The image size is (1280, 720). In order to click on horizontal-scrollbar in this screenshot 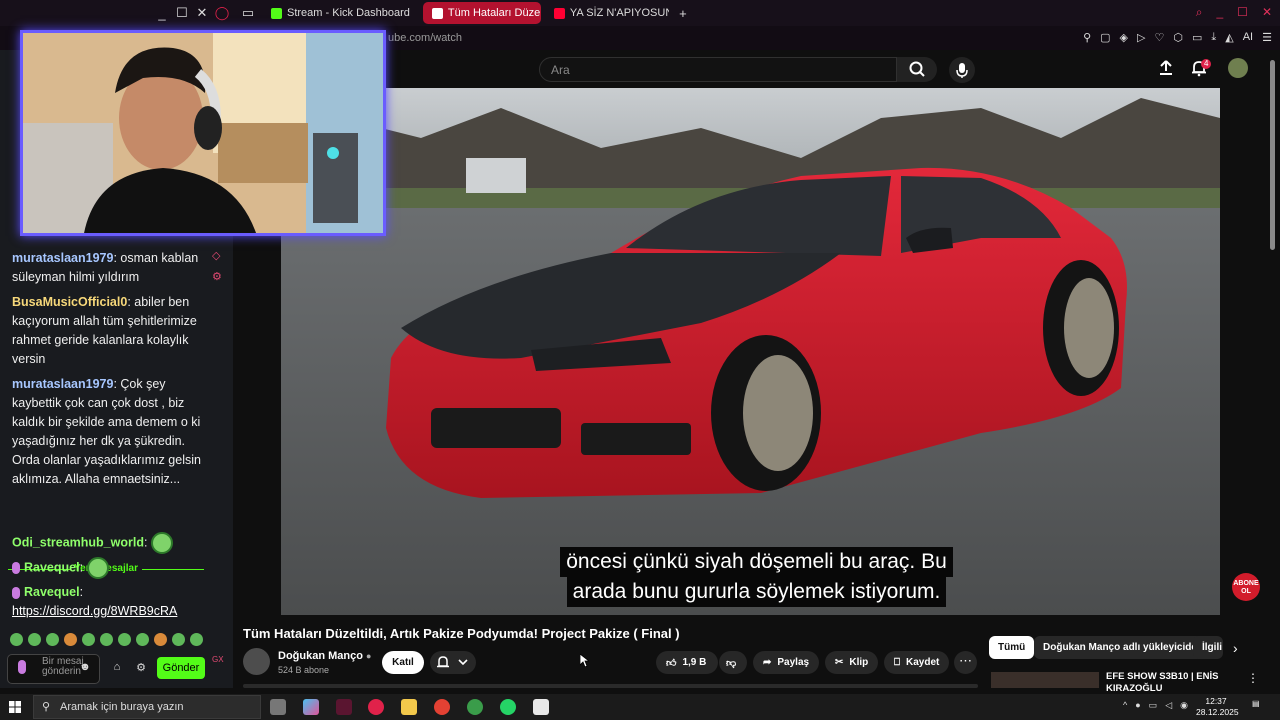, I will do `click(610, 686)`.